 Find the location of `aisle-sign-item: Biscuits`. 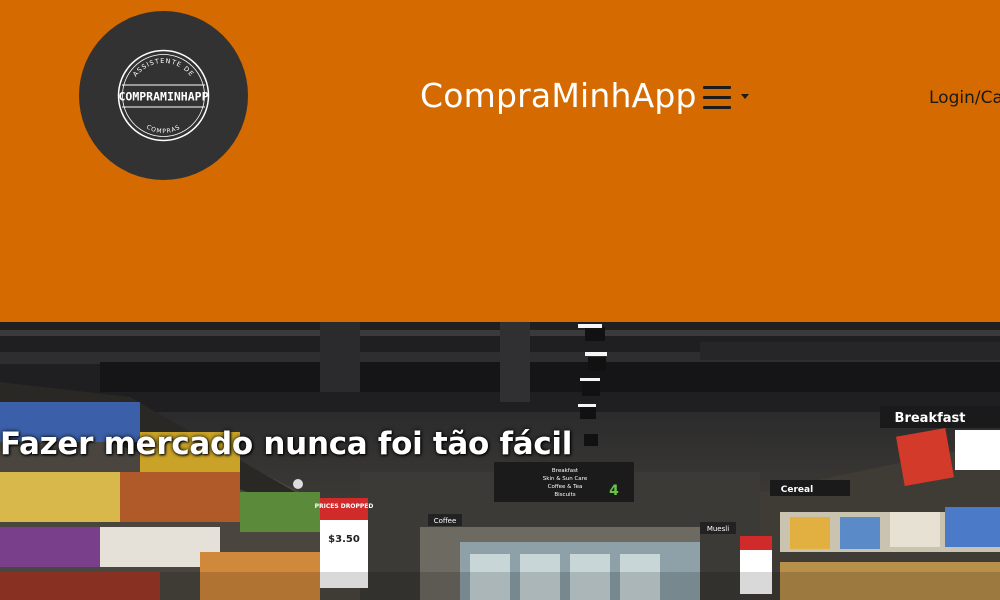

aisle-sign-item: Biscuits is located at coordinates (564, 495).